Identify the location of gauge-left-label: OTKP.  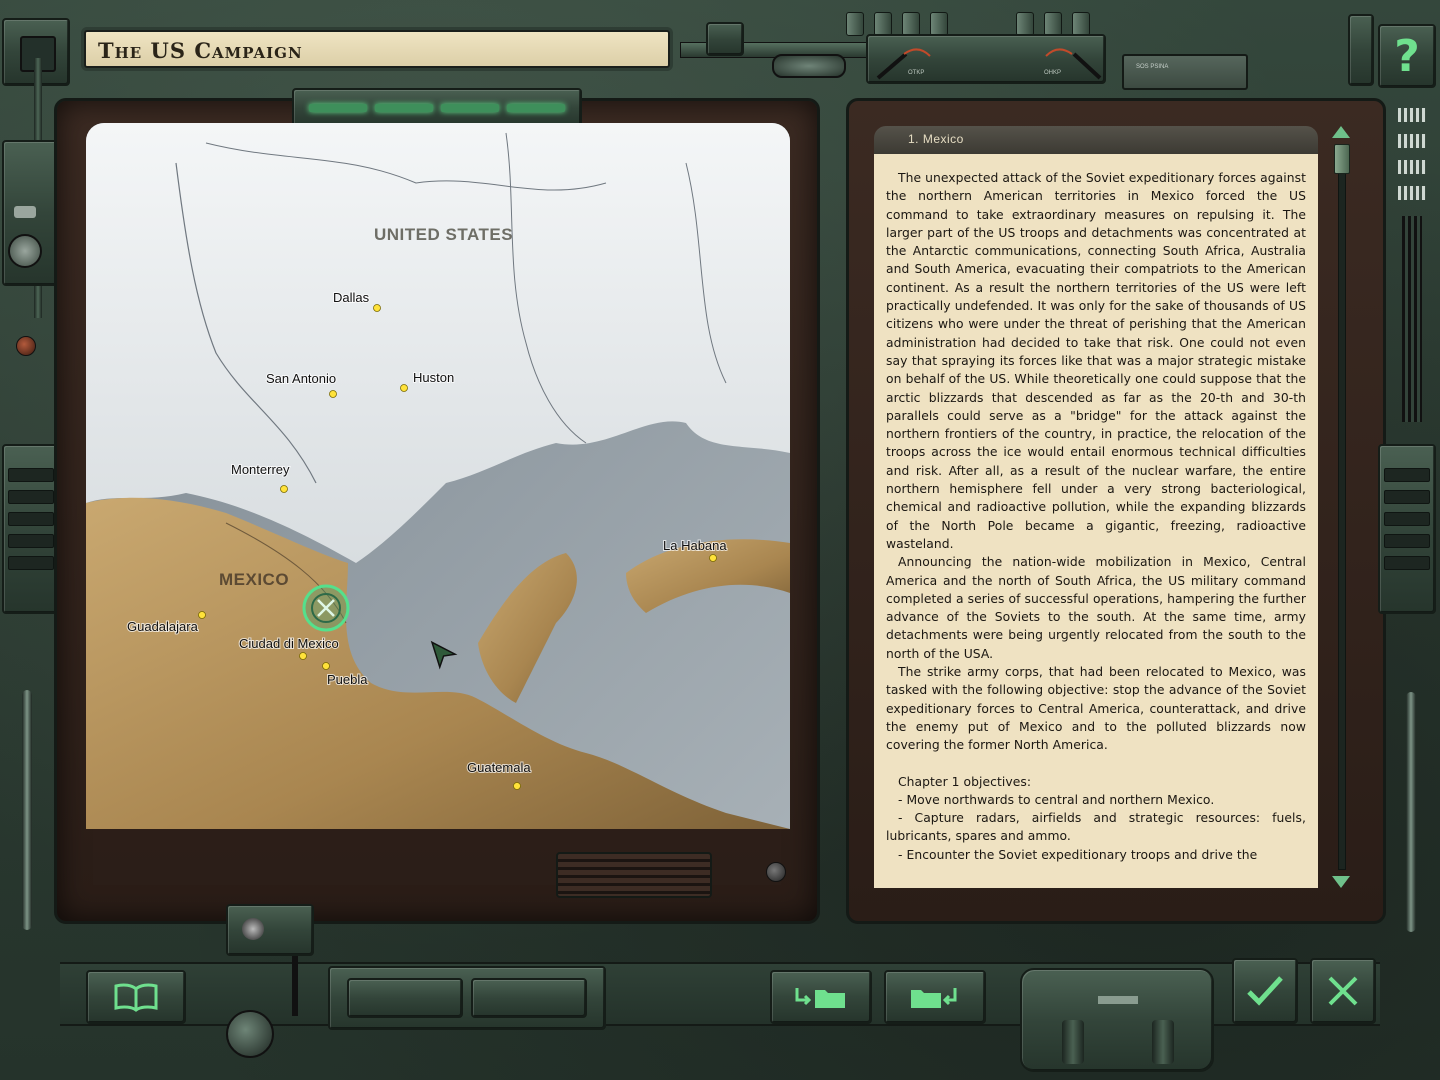
(916, 73).